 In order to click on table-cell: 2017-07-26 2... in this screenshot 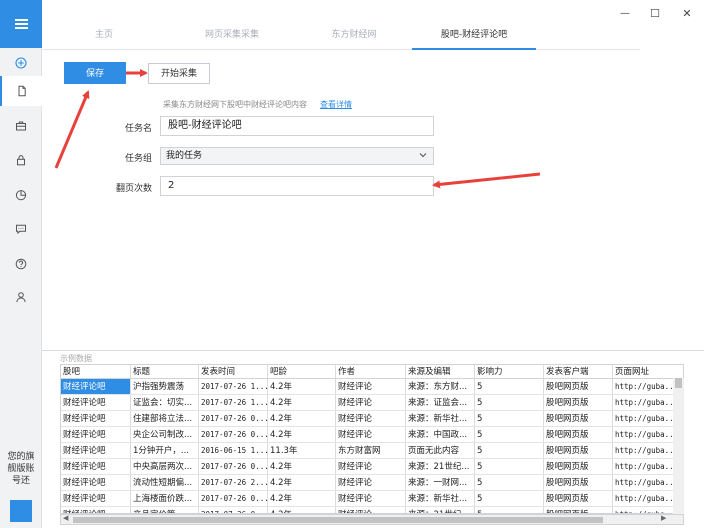, I will do `click(233, 482)`.